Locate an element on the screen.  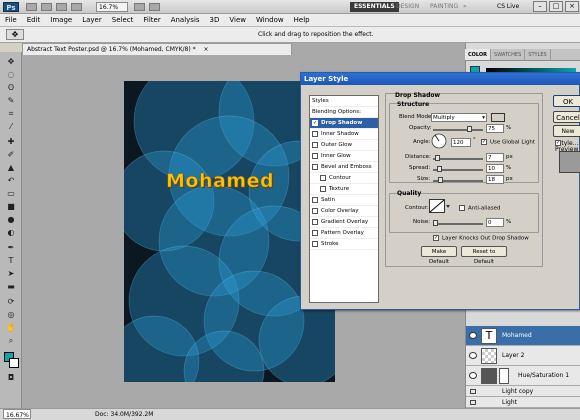
clone-stamp-tool-icon: ▲ is located at coordinates (11, 167).